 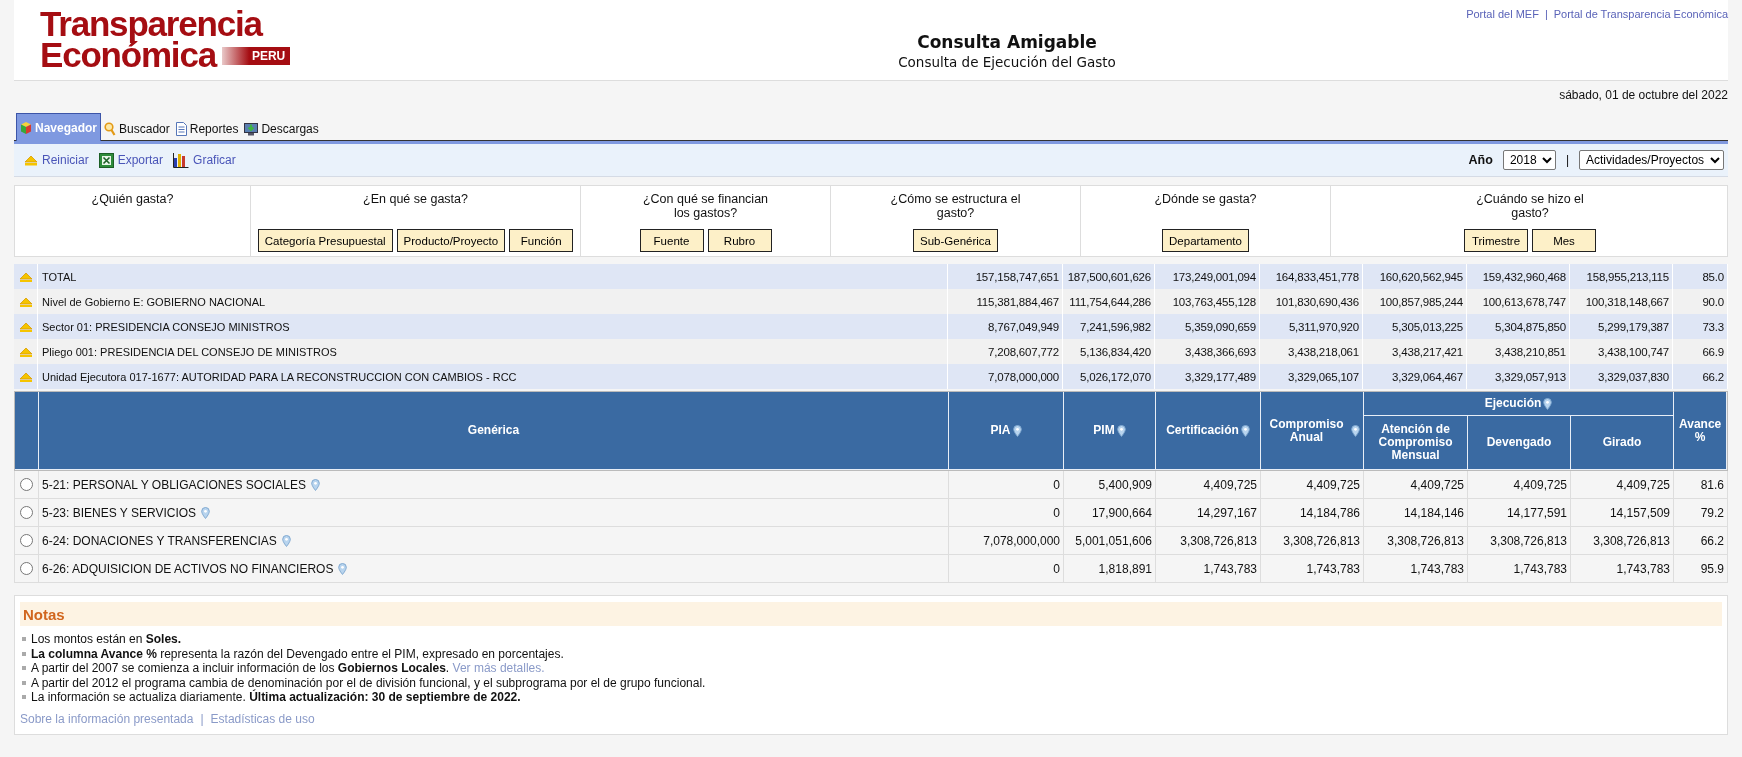 I want to click on dimension-button: Producto/Proyecto, so click(x=451, y=240).